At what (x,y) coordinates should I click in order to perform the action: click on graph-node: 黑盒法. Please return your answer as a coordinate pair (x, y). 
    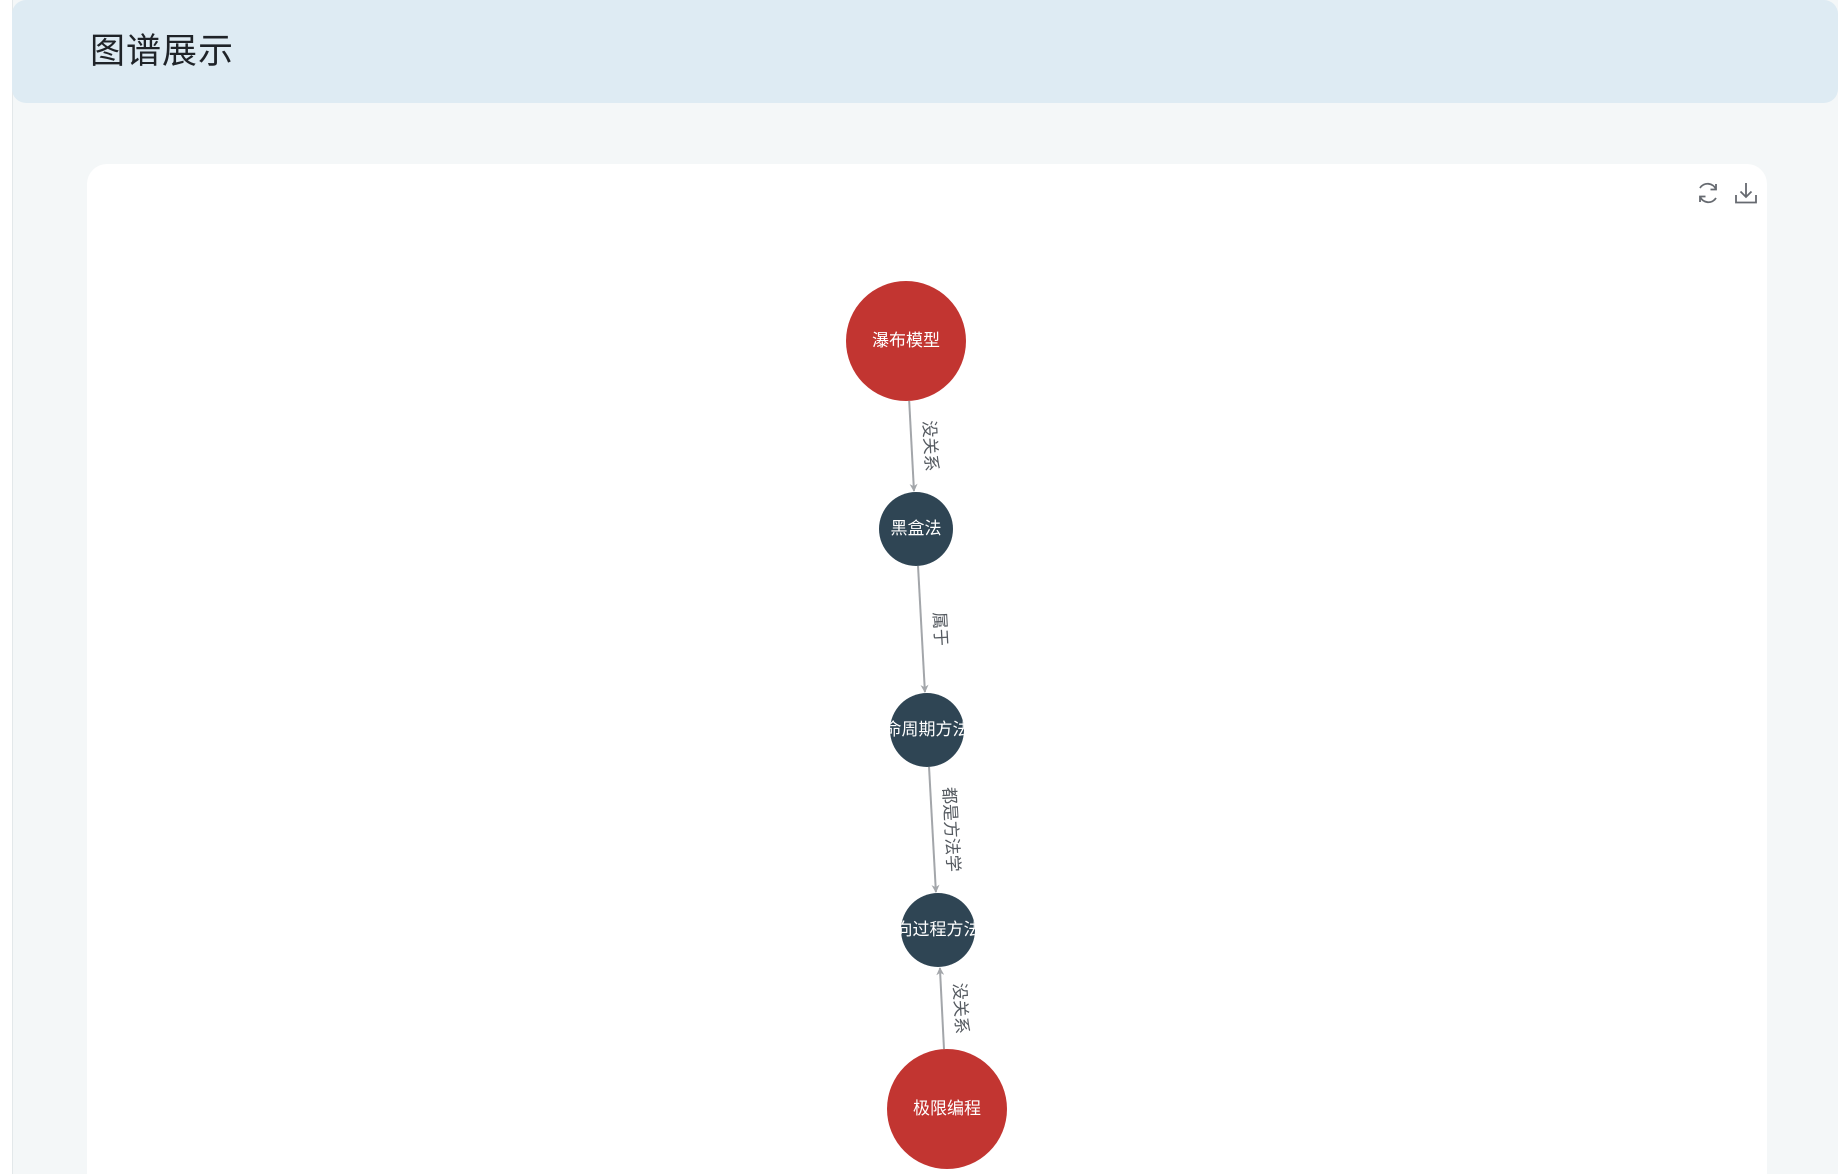
    Looking at the image, I should click on (916, 529).